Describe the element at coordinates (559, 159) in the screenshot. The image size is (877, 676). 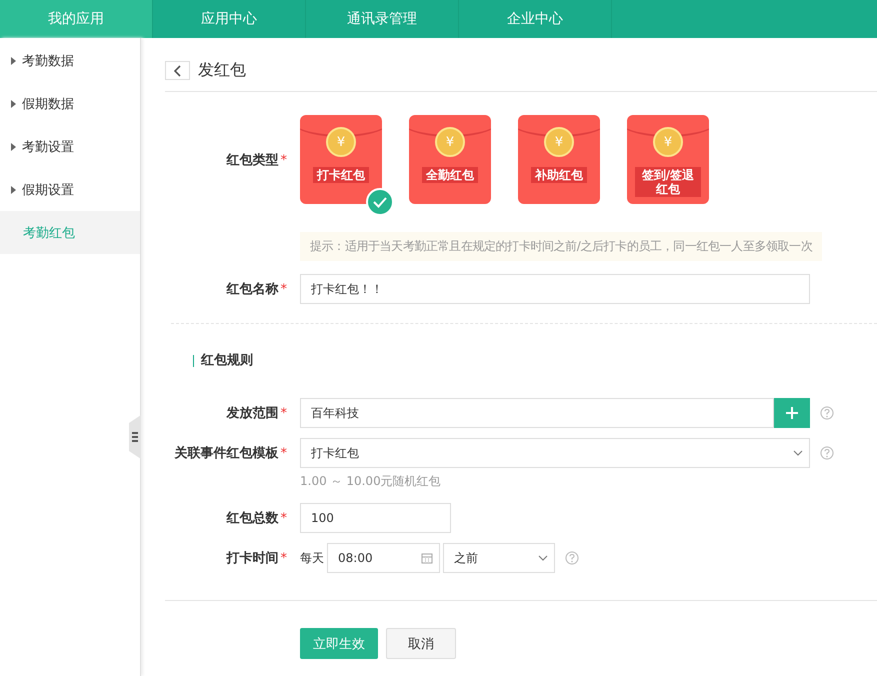
I see `envelope-option: ¥ 补助红包` at that location.